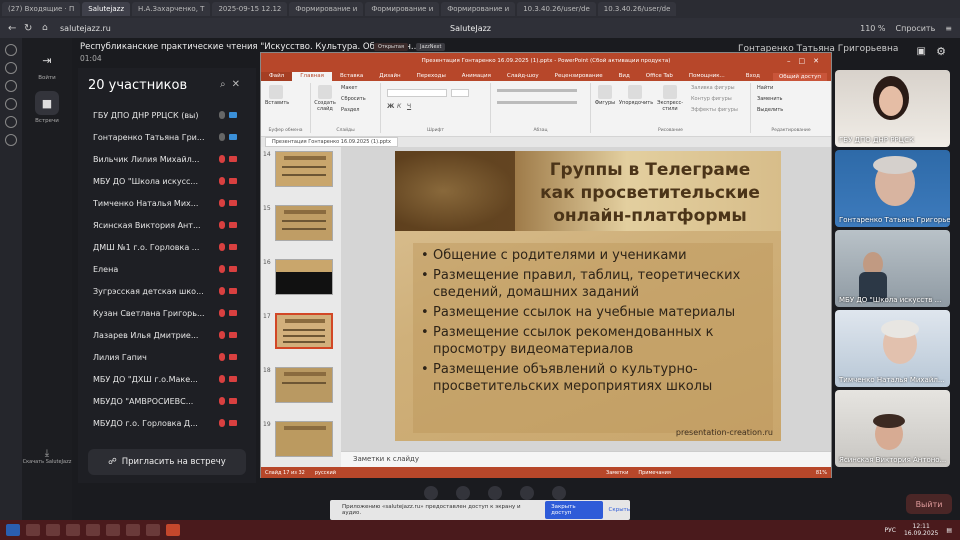 The height and width of the screenshot is (540, 960). I want to click on tab-view: Вид, so click(624, 76).